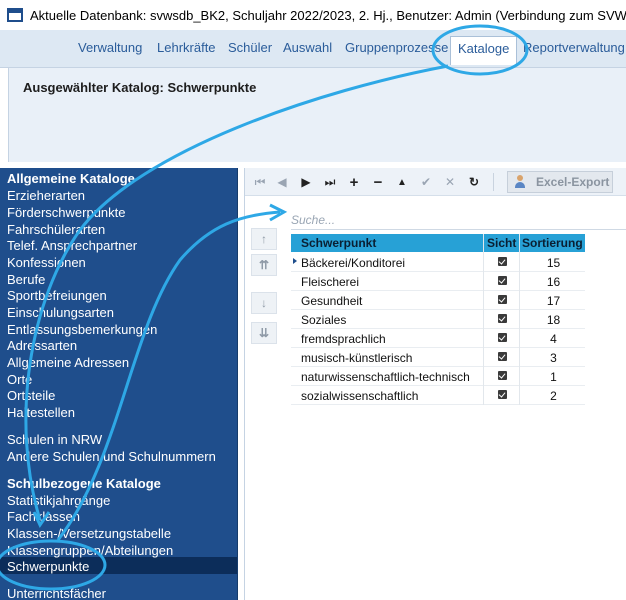 Image resolution: width=626 pixels, height=600 pixels. I want to click on nav-item-ortsteile: Ortsteile, so click(31, 395).